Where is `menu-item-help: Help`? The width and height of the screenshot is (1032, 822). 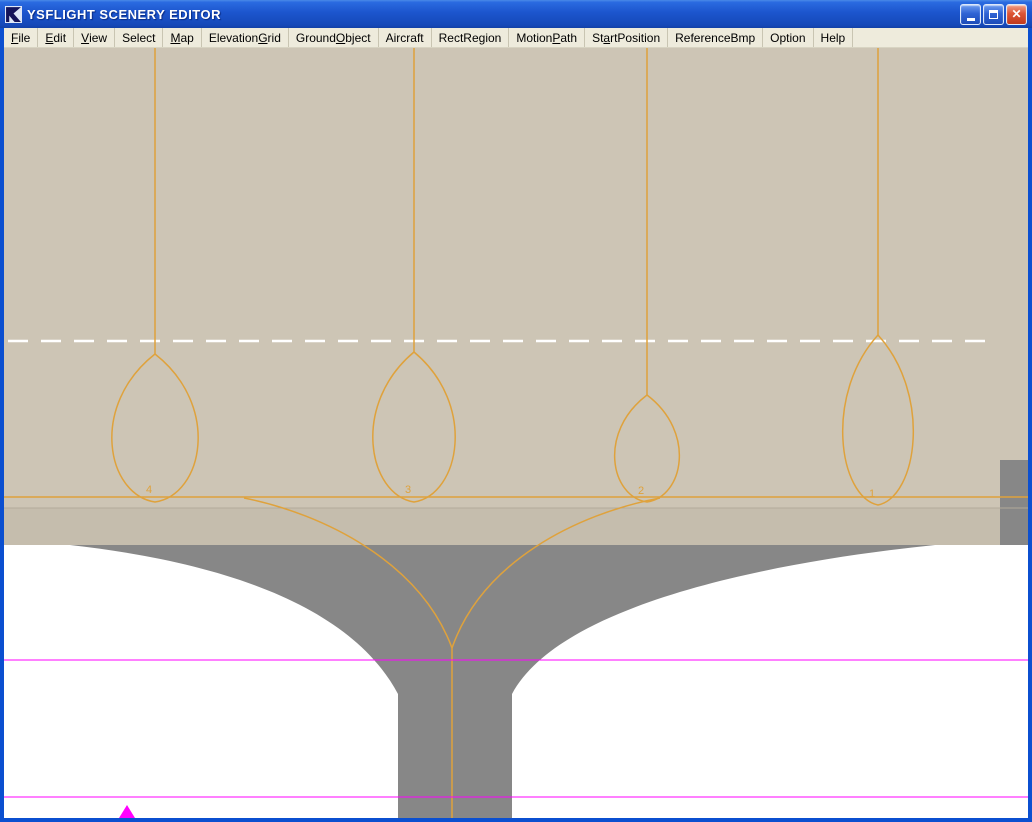 menu-item-help: Help is located at coordinates (834, 37).